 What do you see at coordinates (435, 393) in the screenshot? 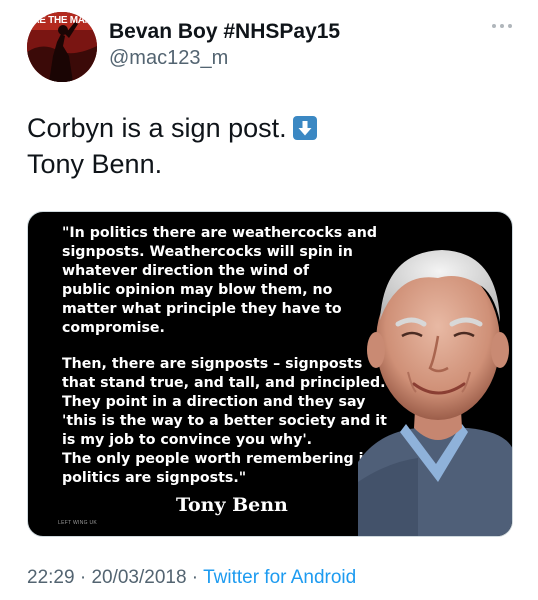
I see `portrait-photo` at bounding box center [435, 393].